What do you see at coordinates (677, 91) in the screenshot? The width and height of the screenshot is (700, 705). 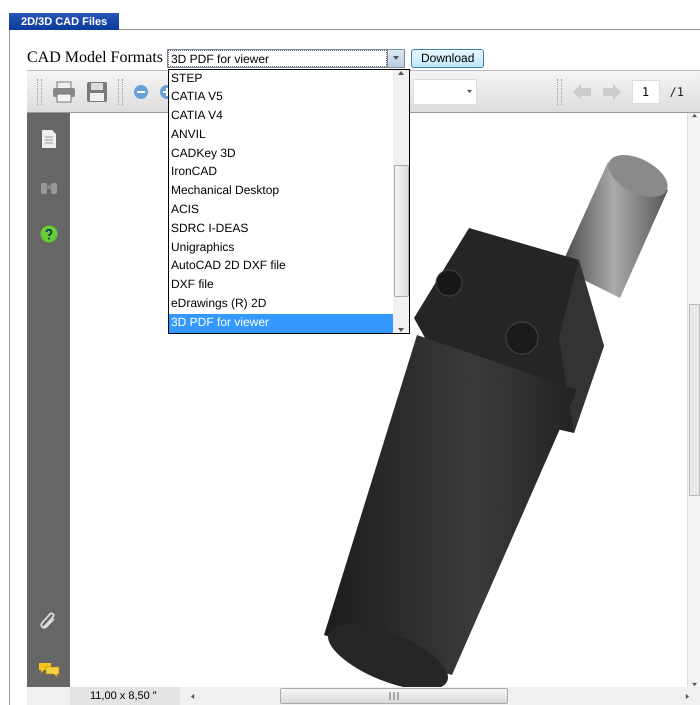 I see `page-total: /1` at bounding box center [677, 91].